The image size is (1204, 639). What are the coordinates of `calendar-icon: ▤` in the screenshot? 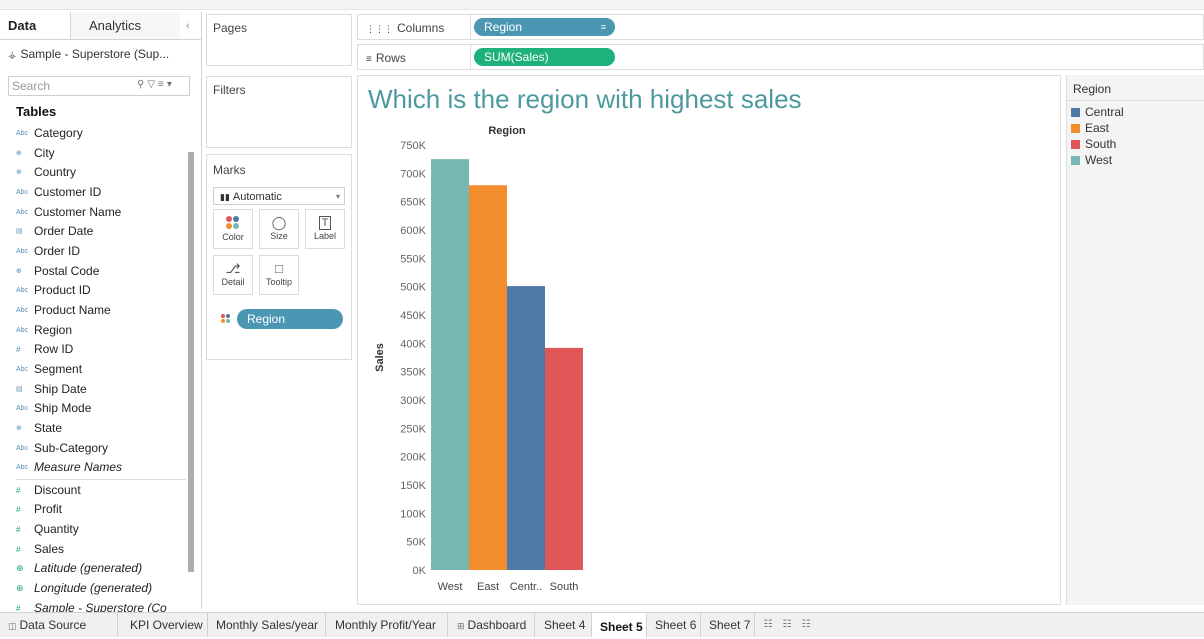 It's located at (19, 389).